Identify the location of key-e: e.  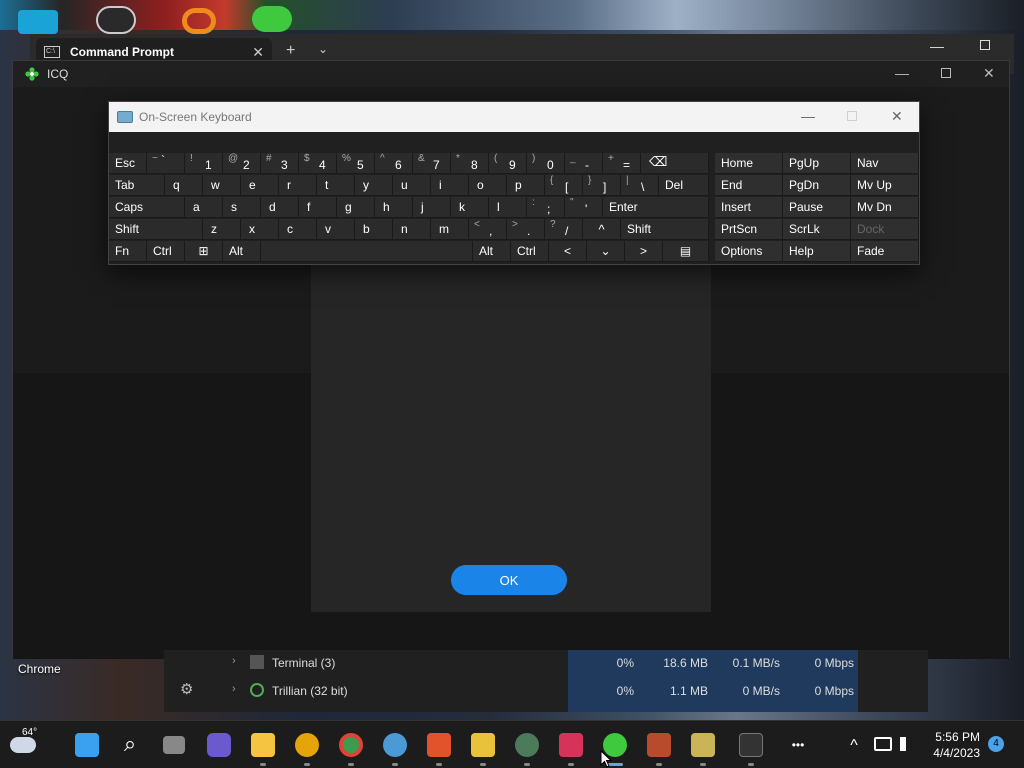
(260, 185).